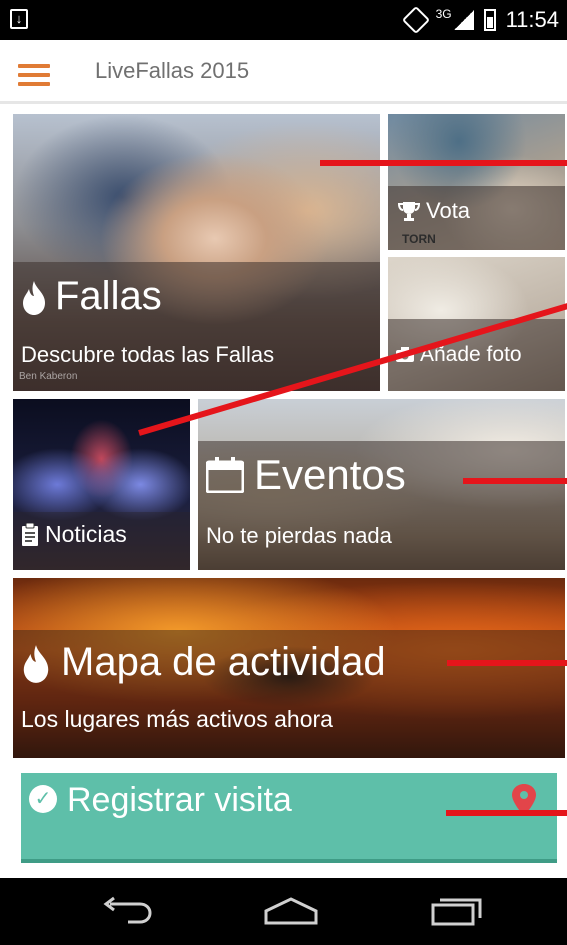 This screenshot has width=567, height=945. I want to click on clock: 11:54, so click(532, 19).